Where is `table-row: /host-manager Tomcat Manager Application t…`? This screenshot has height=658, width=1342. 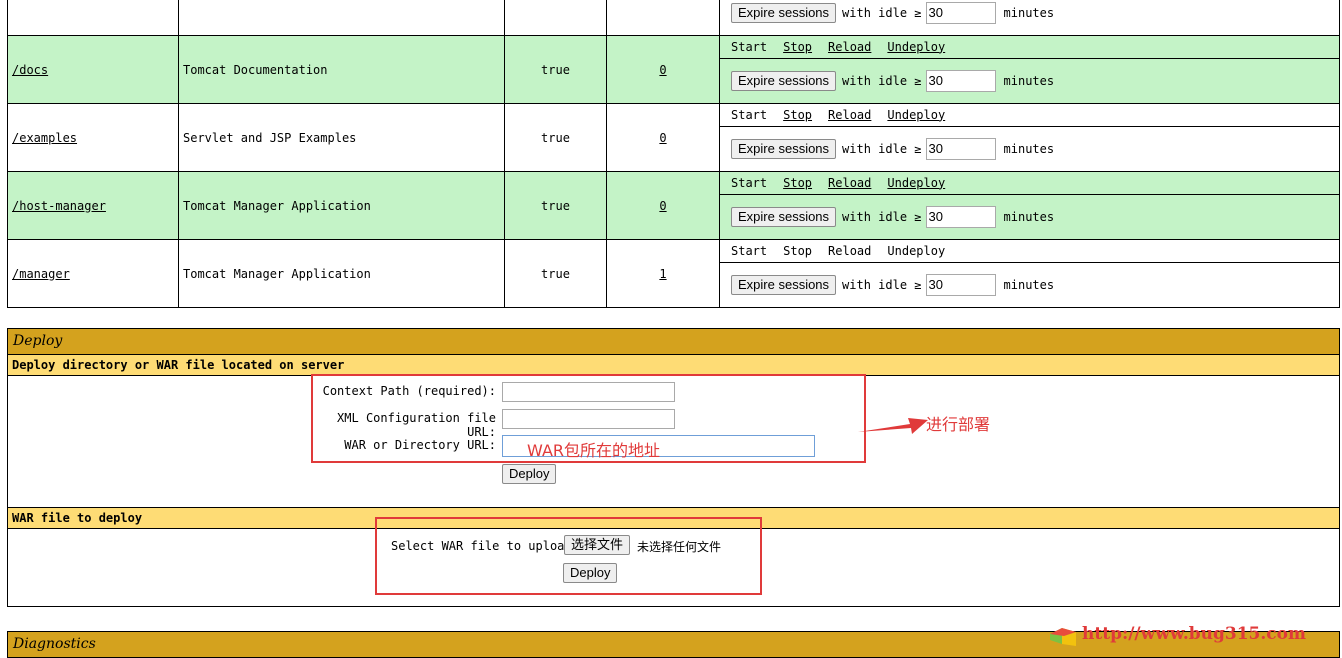
table-row: /host-manager Tomcat Manager Application t… is located at coordinates (673, 205).